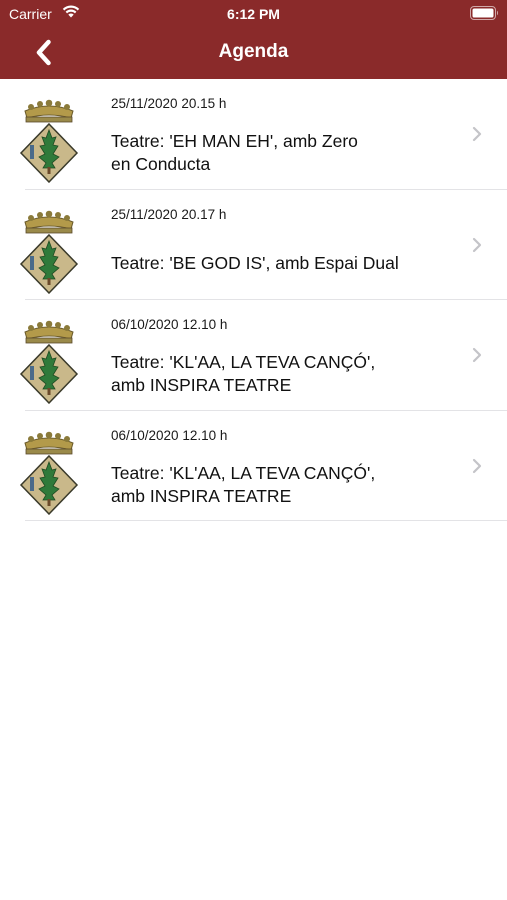 The height and width of the screenshot is (900, 507). Describe the element at coordinates (169, 214) in the screenshot. I see `event-date: 25/11/2020 20.17 h` at that location.